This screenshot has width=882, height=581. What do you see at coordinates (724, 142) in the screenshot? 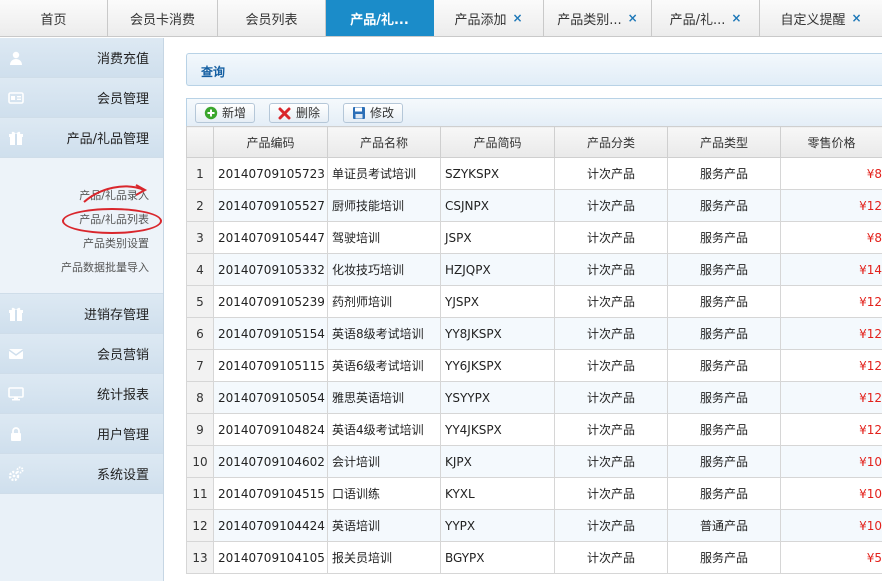
I see `column-header: 产品类型` at bounding box center [724, 142].